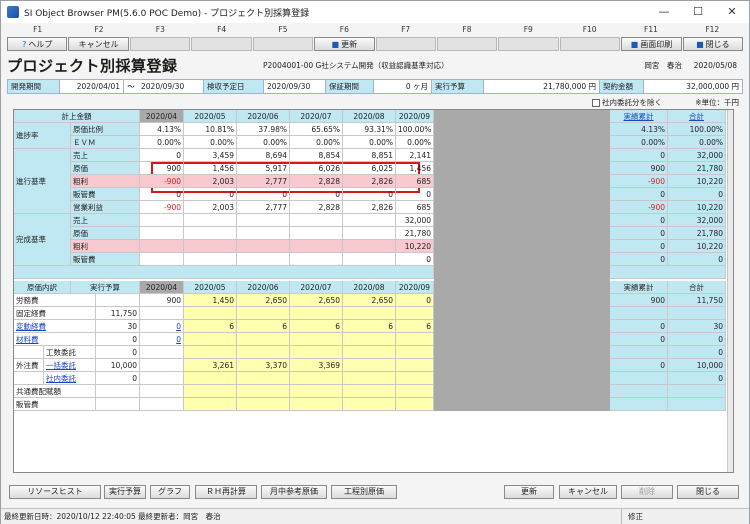 This screenshot has height=524, width=750. I want to click on bottom-button-7: 更新, so click(529, 492).